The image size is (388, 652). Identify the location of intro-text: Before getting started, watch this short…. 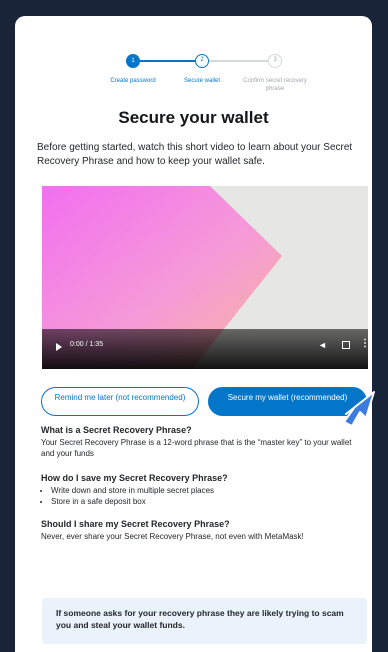
(195, 154).